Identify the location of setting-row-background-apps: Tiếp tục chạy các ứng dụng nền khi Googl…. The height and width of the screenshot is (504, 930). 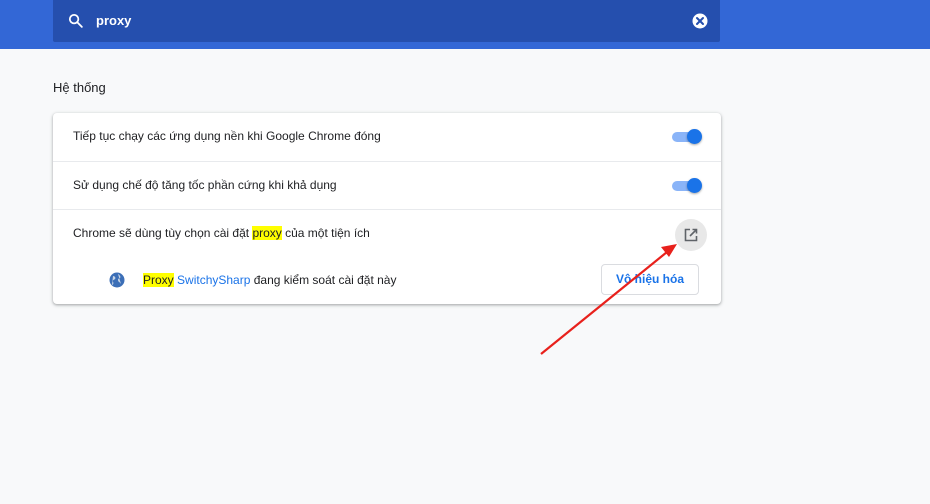
(387, 137).